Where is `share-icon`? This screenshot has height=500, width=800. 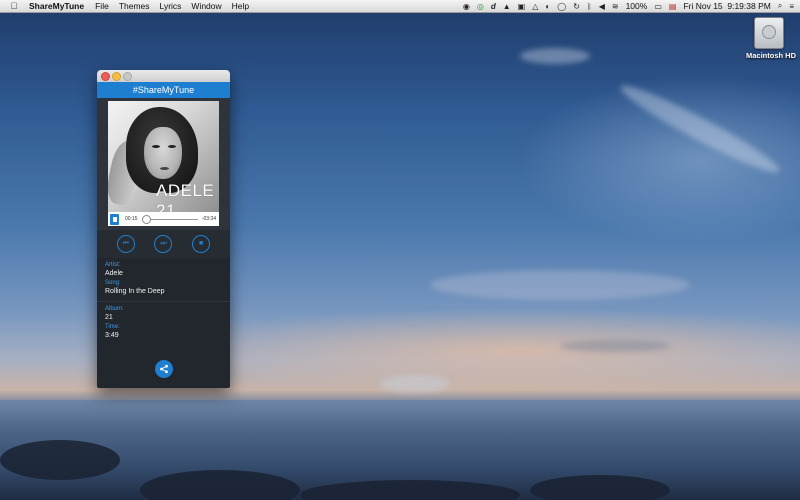
share-icon is located at coordinates (164, 369).